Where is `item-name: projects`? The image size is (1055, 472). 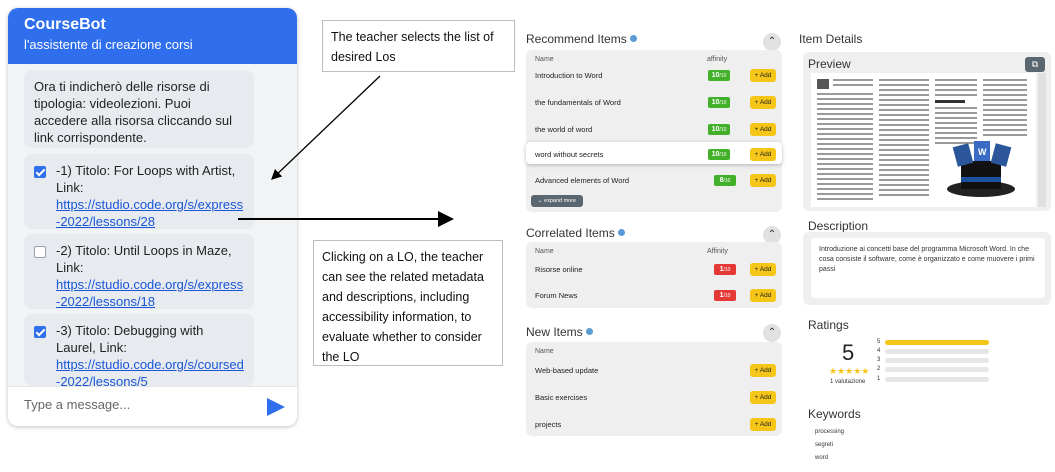
item-name: projects is located at coordinates (548, 424).